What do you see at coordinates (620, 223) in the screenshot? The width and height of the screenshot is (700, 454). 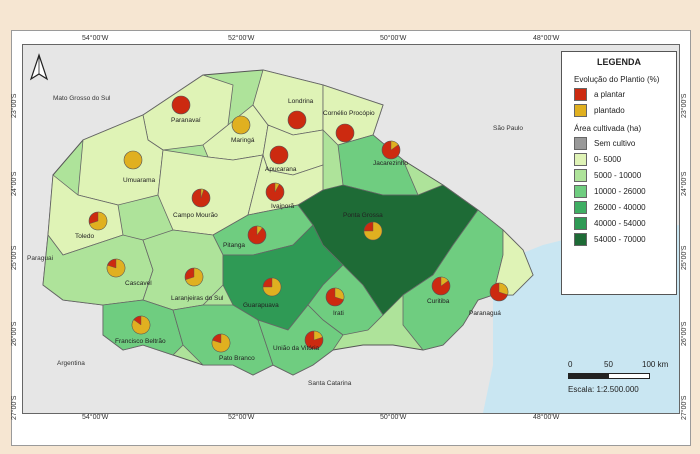 I see `legend-class-5: 40000 - 54000` at bounding box center [620, 223].